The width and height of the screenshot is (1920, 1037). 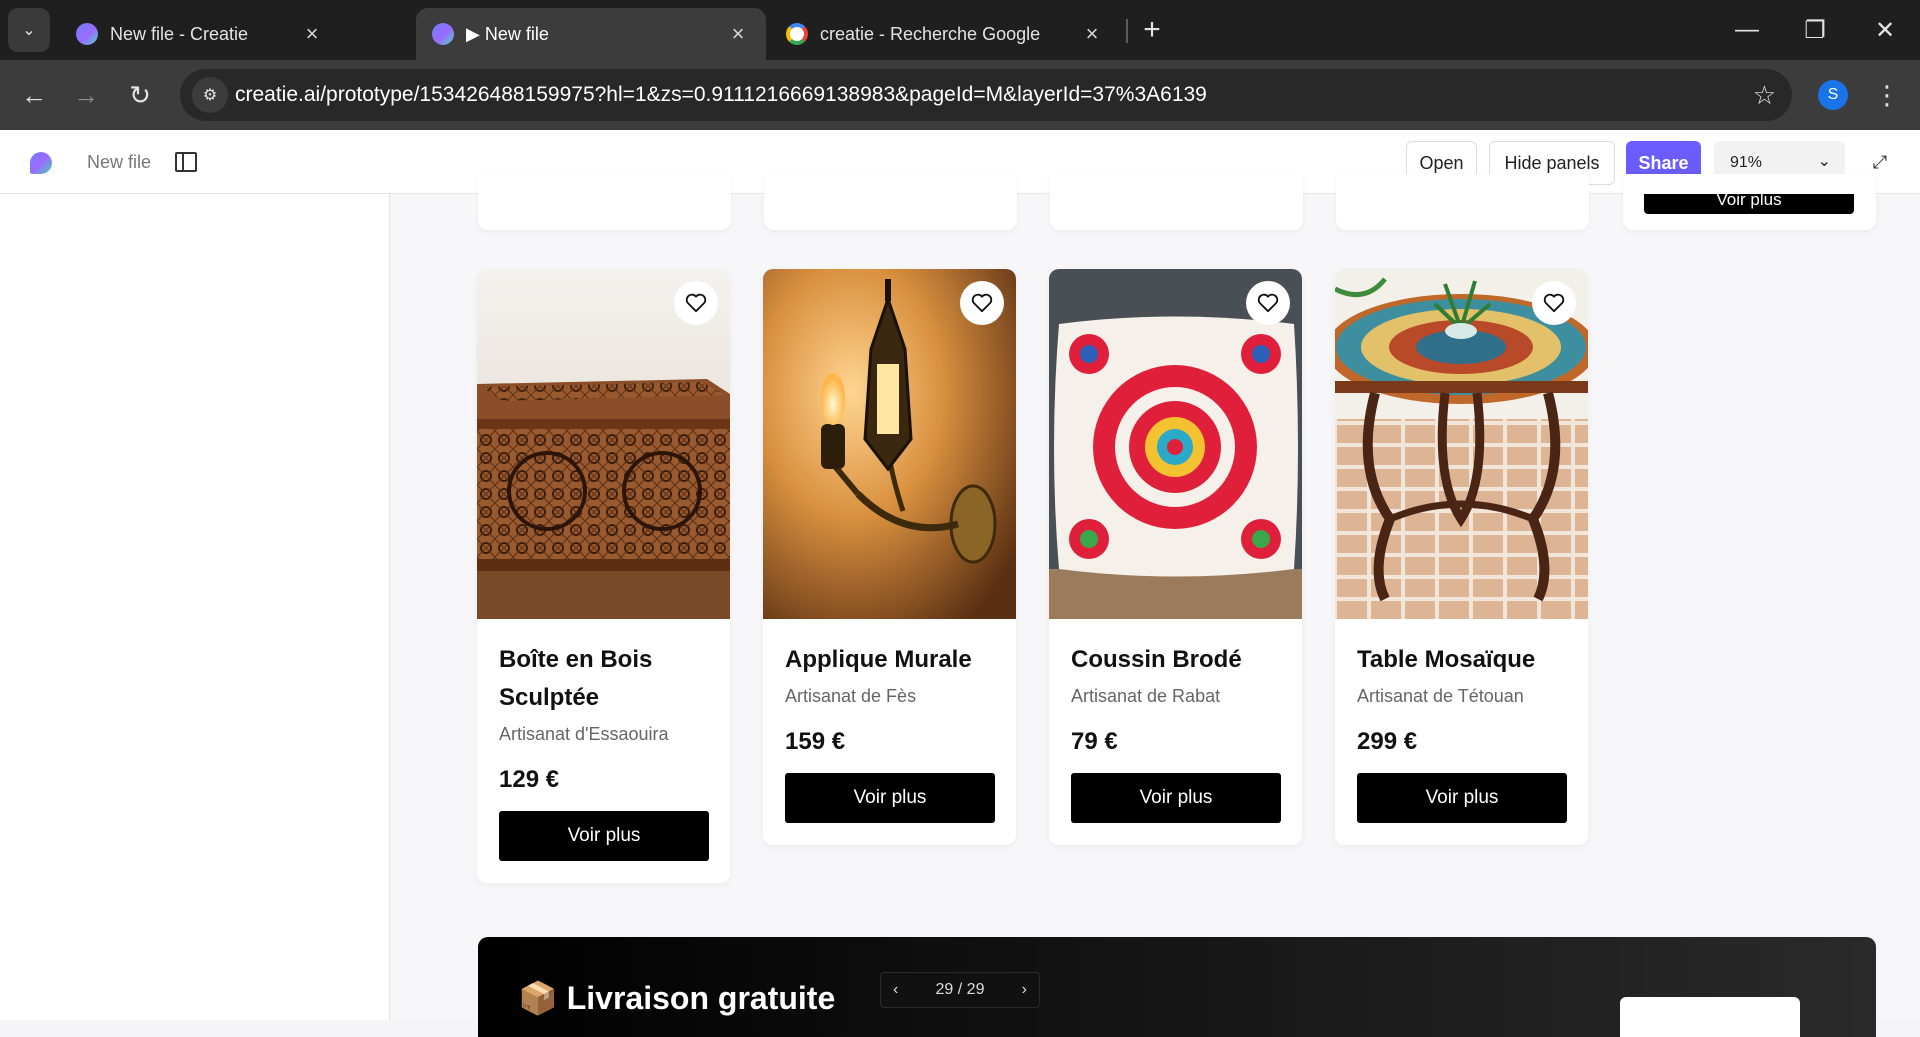 I want to click on restore-icon: ❐, so click(x=1815, y=30).